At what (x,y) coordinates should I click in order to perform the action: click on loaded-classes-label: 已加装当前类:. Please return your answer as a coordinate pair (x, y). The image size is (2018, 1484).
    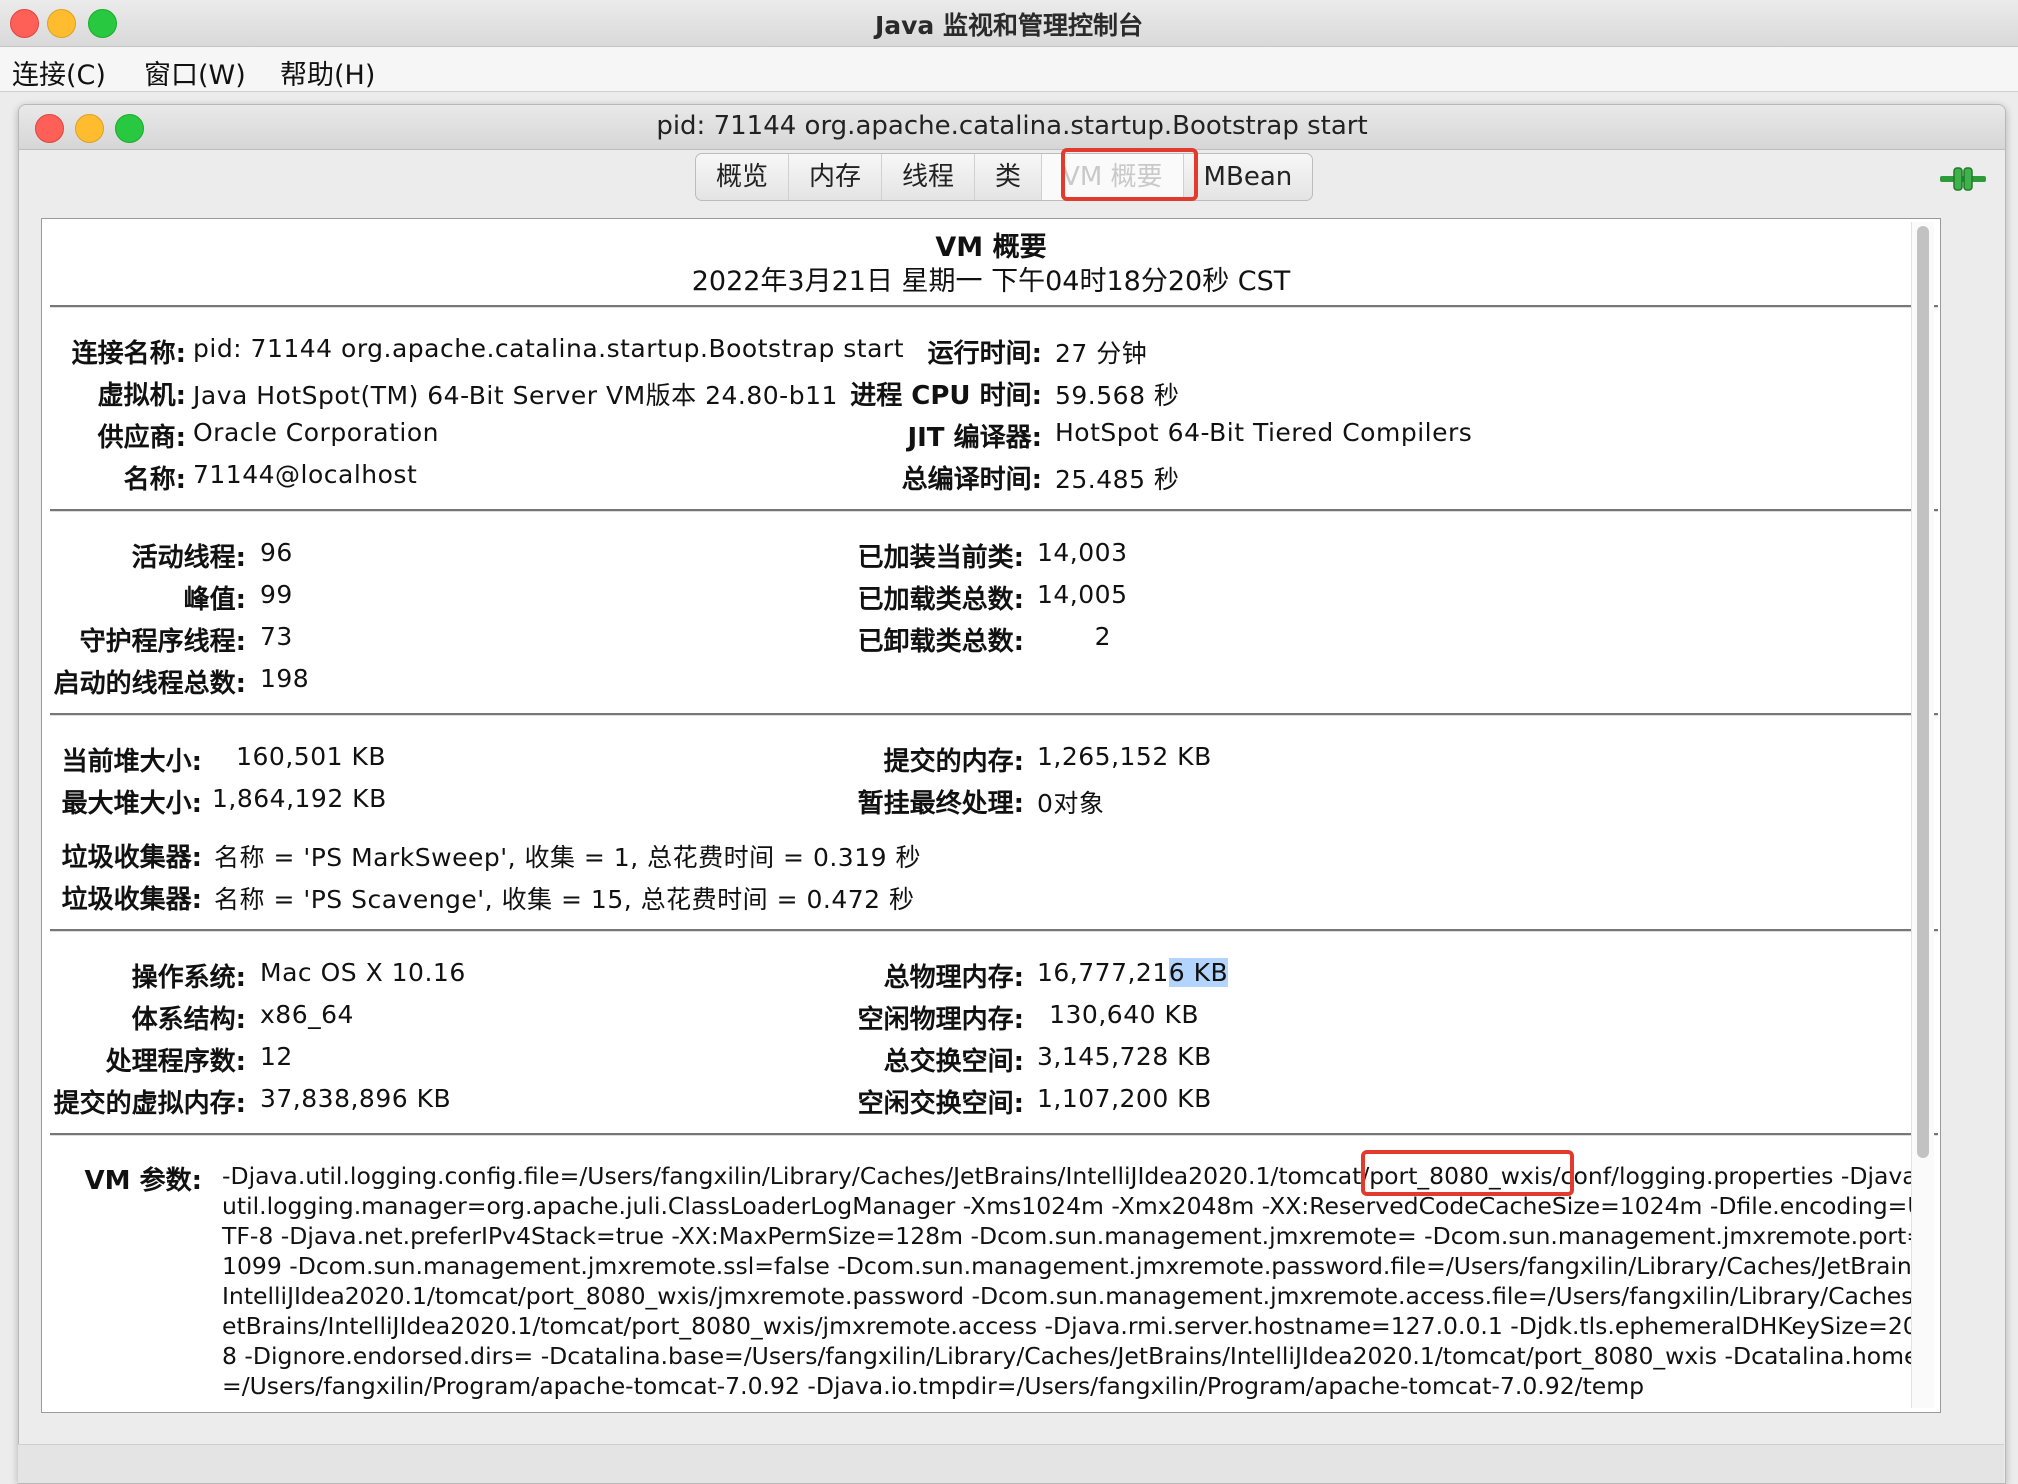
    Looking at the image, I should click on (940, 558).